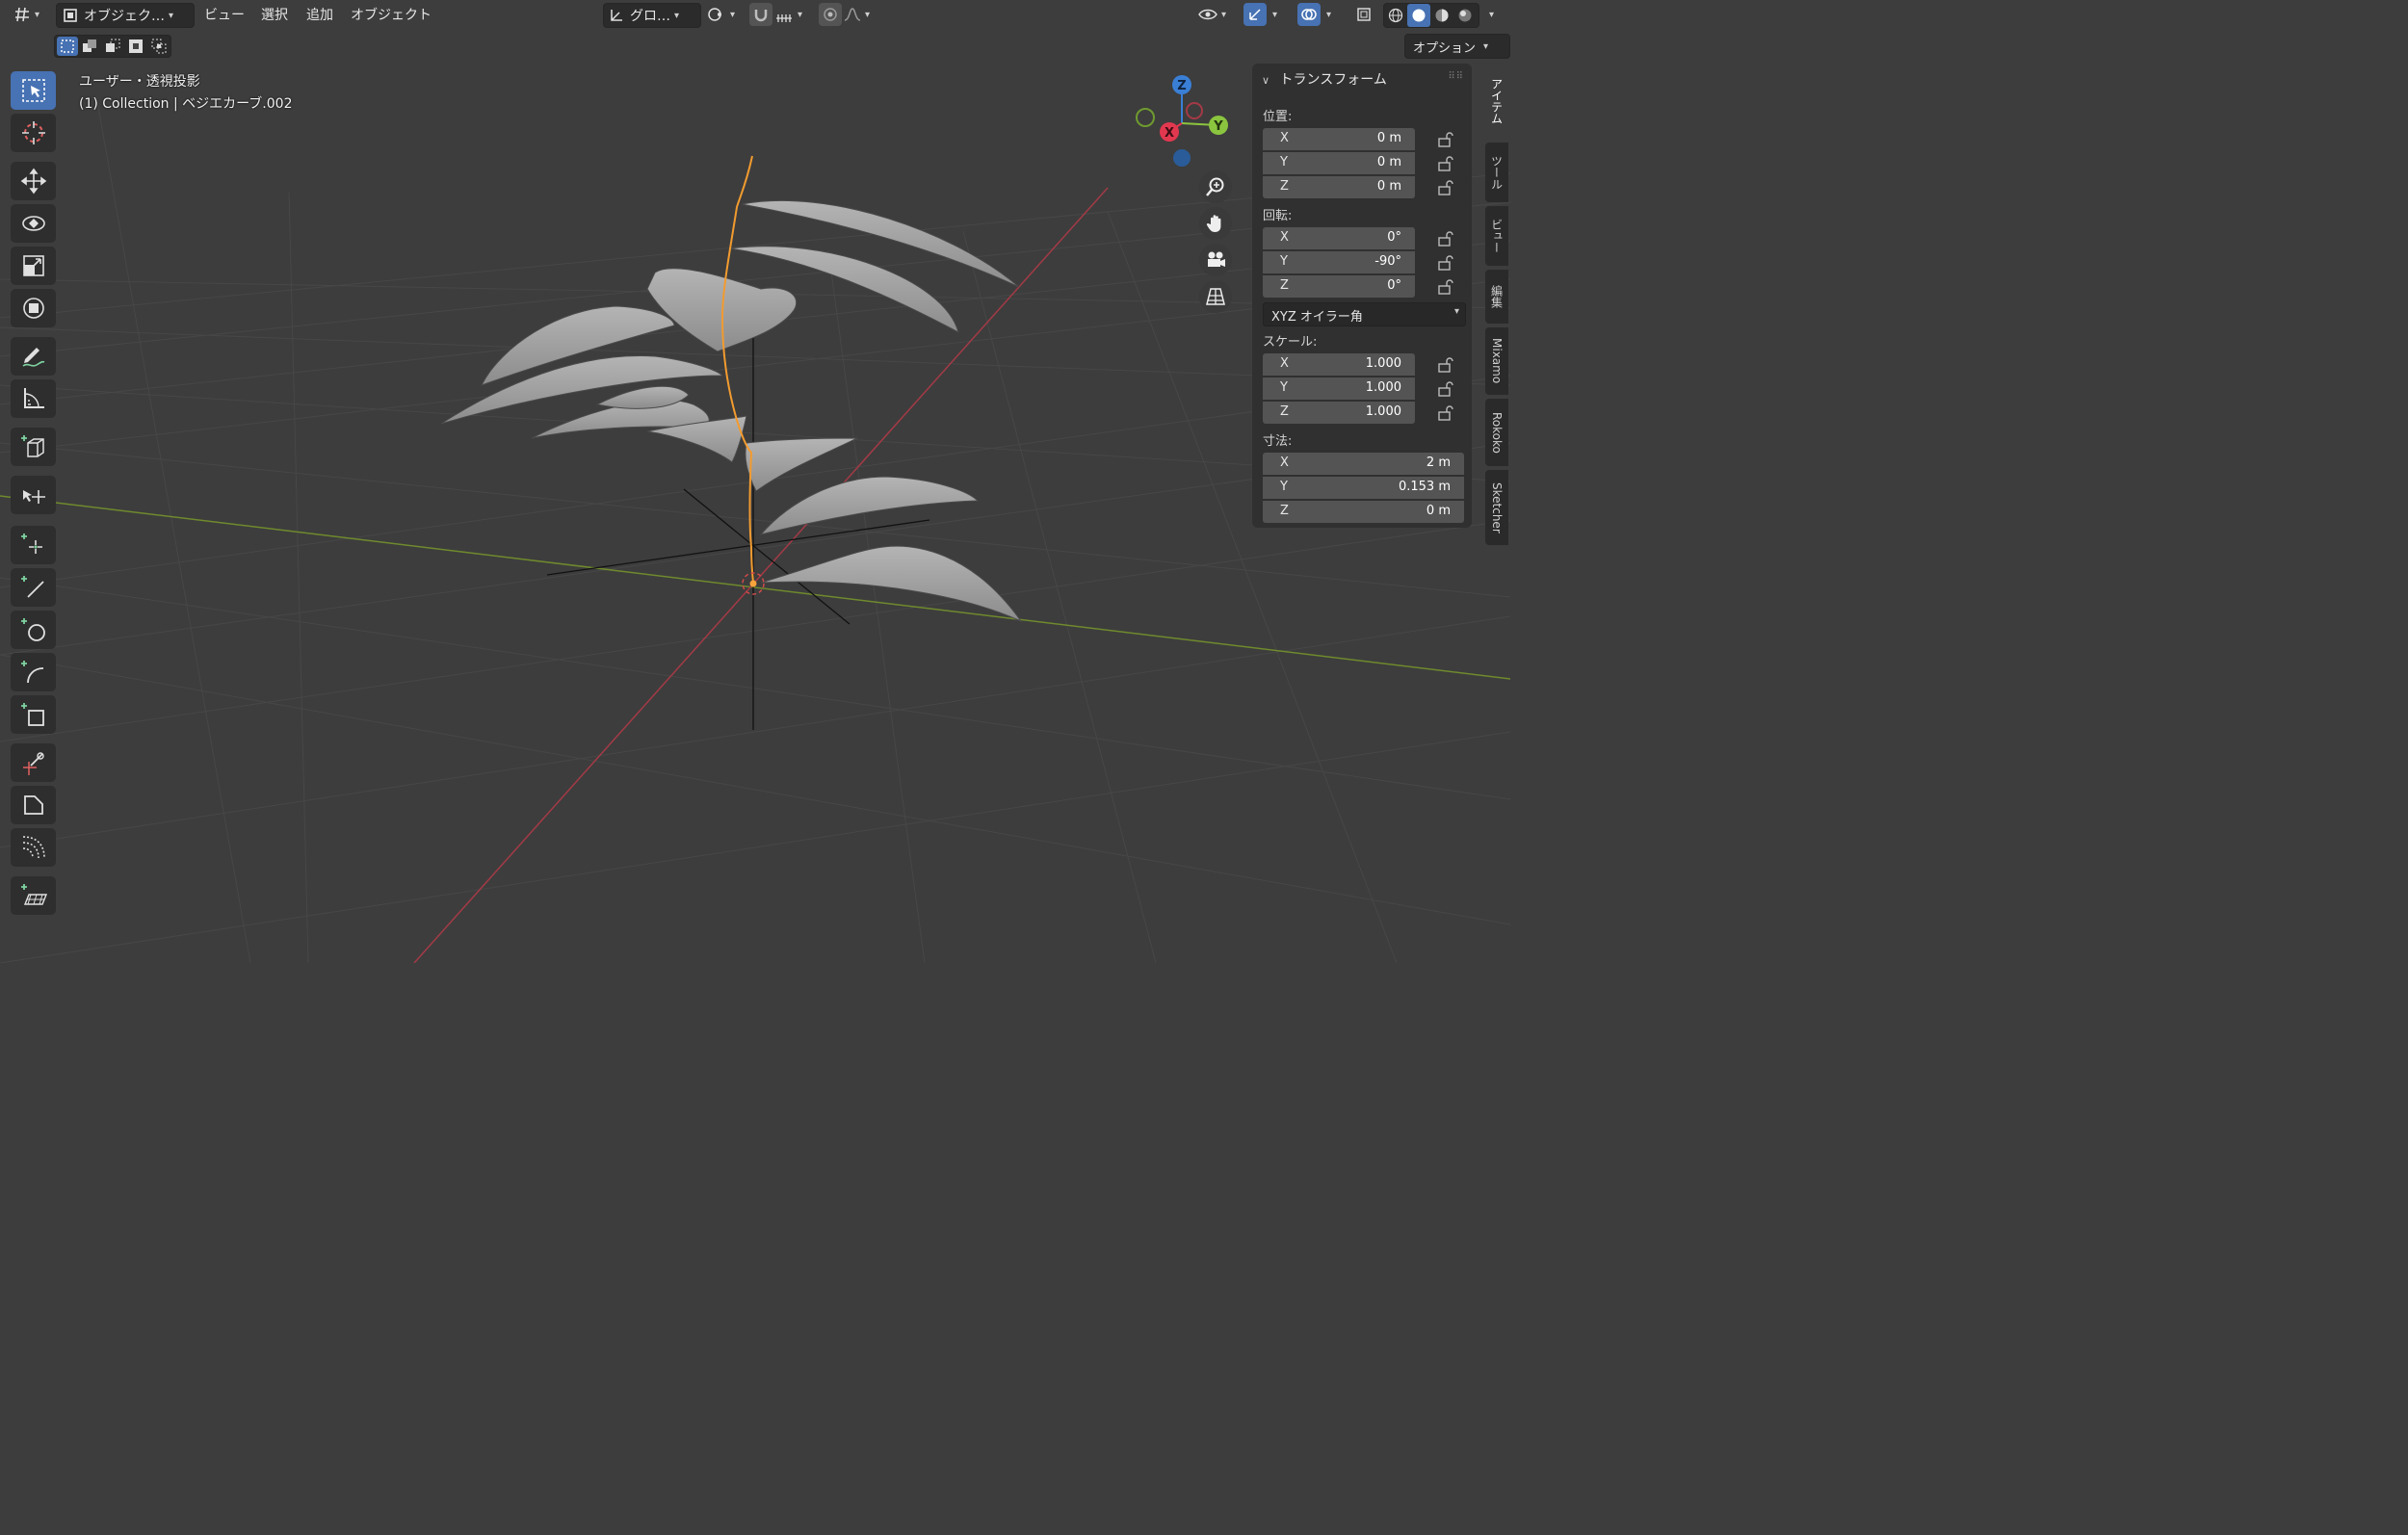  I want to click on chevron-down-icon: ▾, so click(1329, 14).